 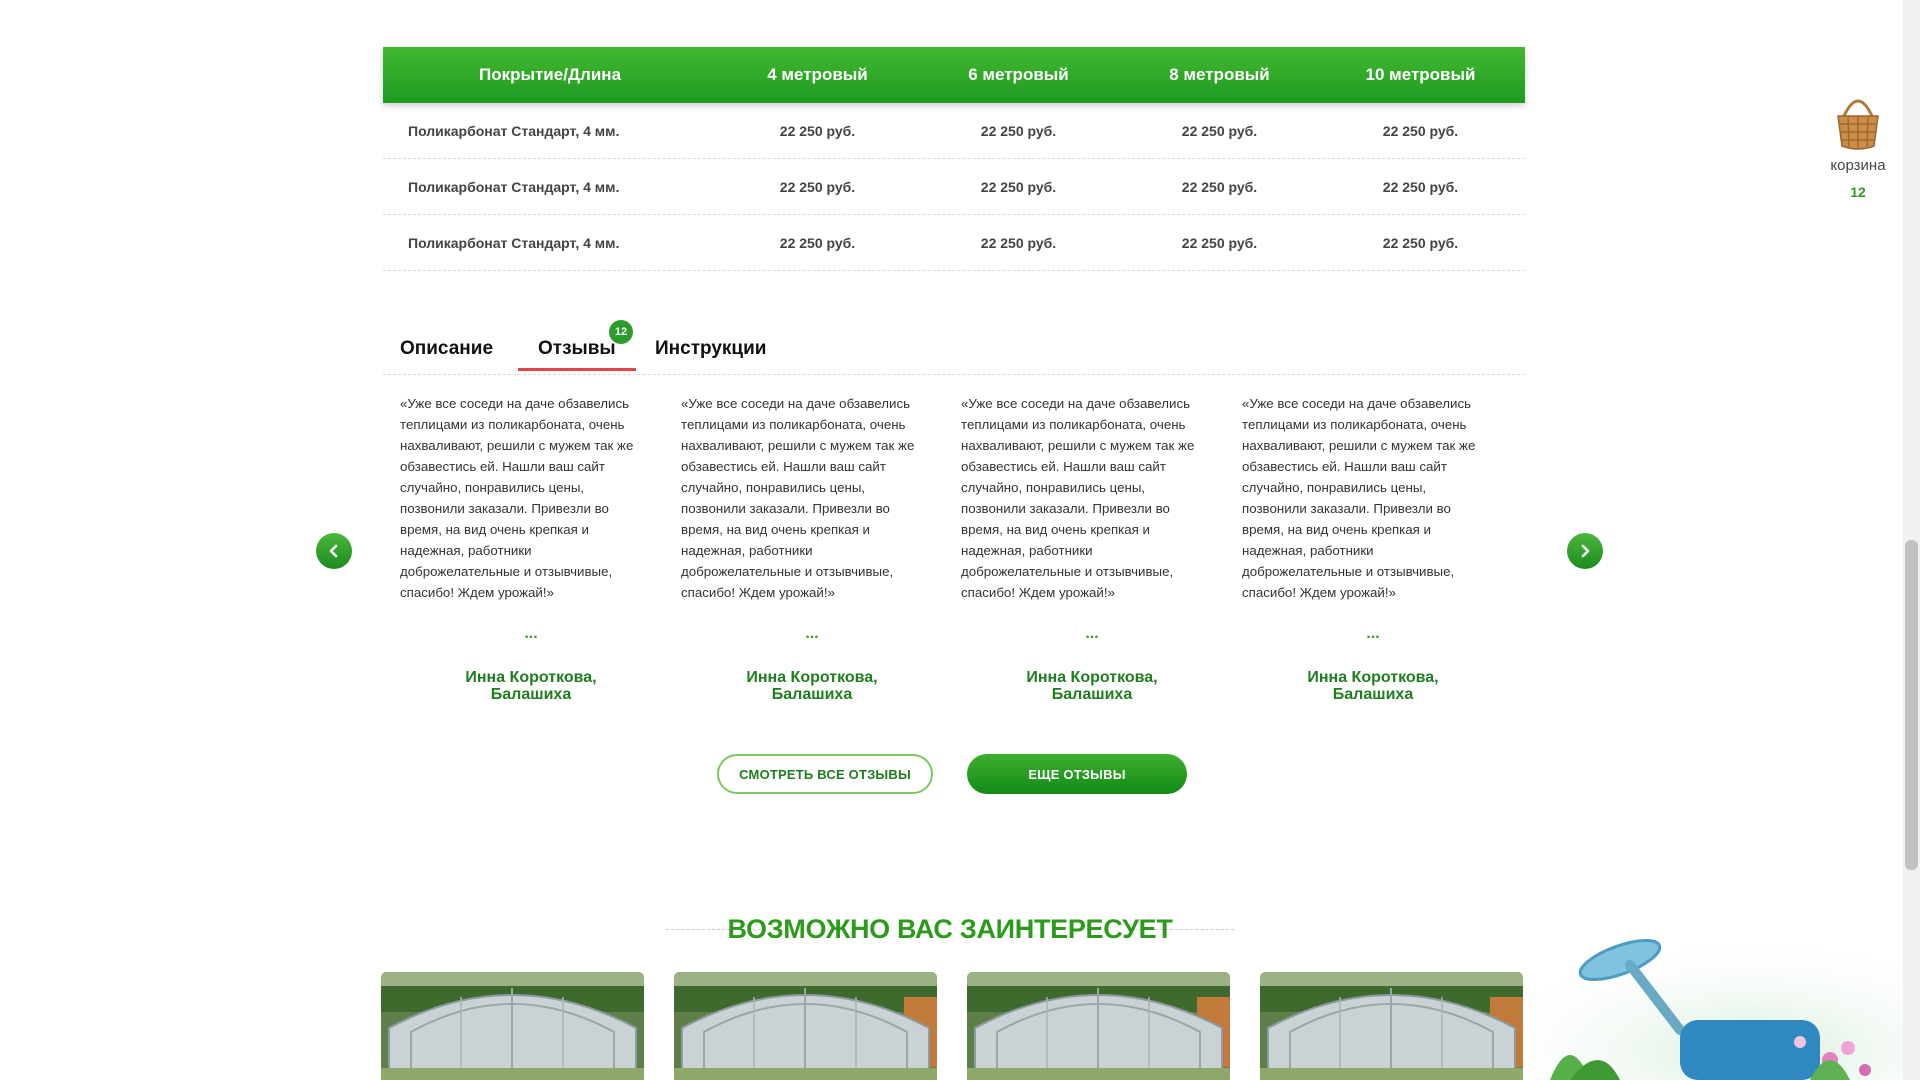 I want to click on header-8m: 8 метровый, so click(x=1219, y=74).